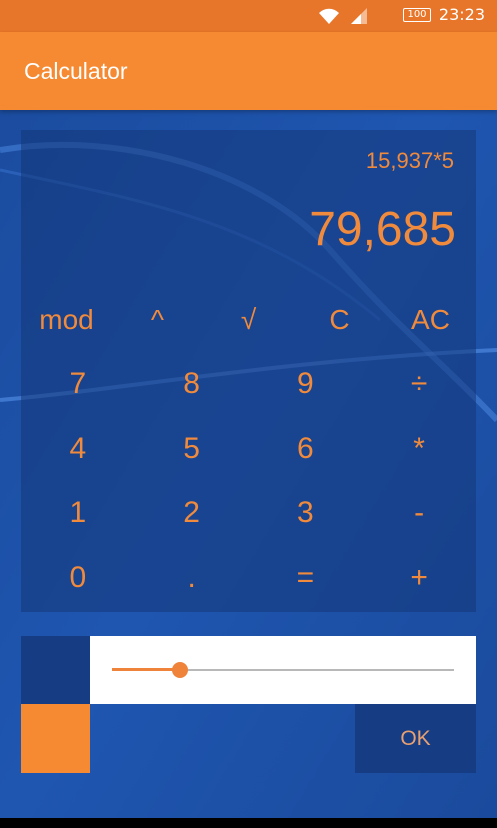  What do you see at coordinates (248, 71) in the screenshot?
I see `app-bar: Calculator` at bounding box center [248, 71].